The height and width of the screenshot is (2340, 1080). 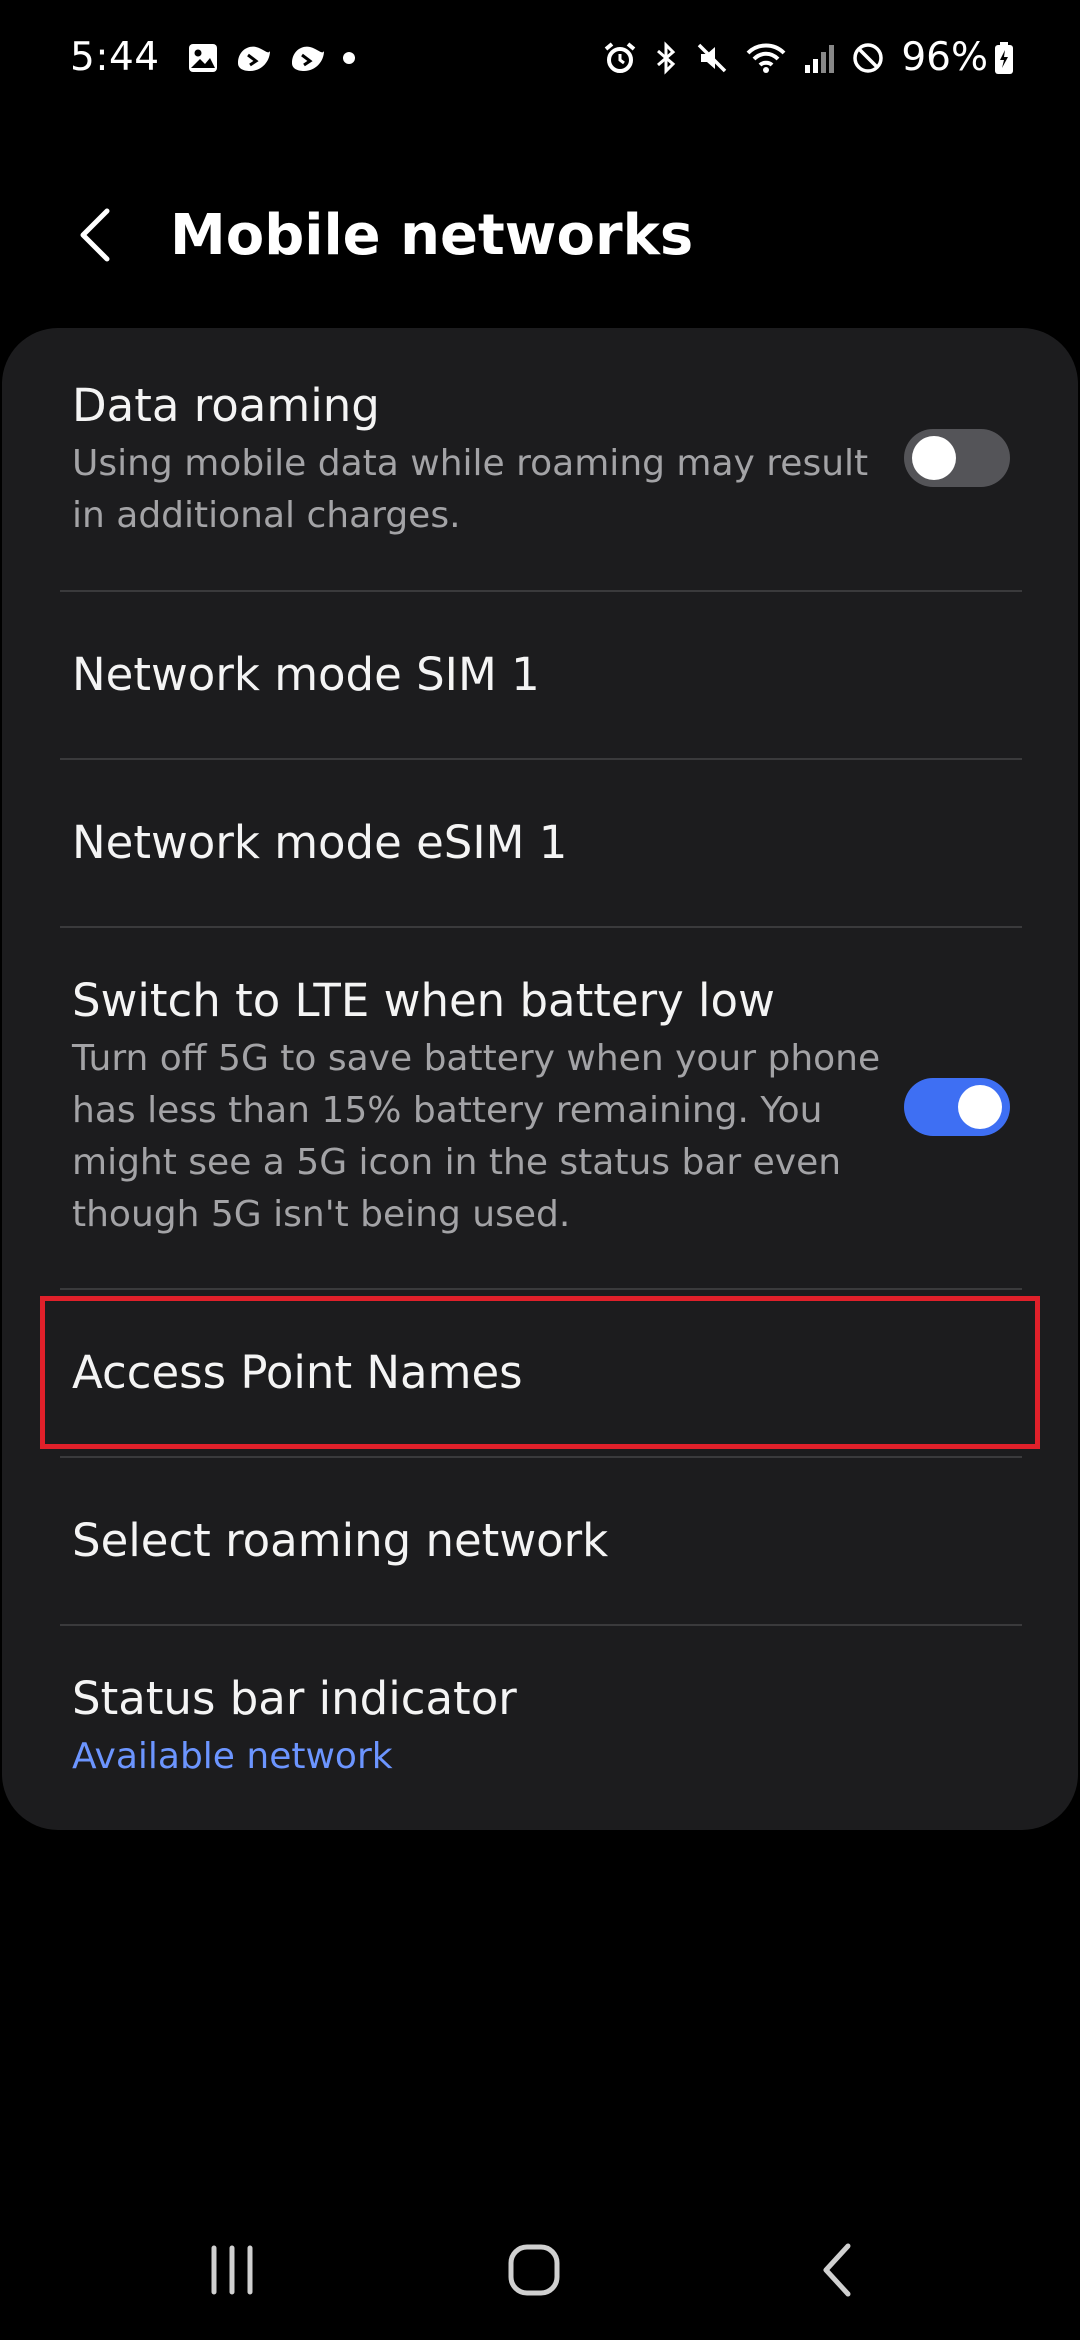 I want to click on setting-network-mode-sim1: Network mode SIM 1, so click(x=540, y=675).